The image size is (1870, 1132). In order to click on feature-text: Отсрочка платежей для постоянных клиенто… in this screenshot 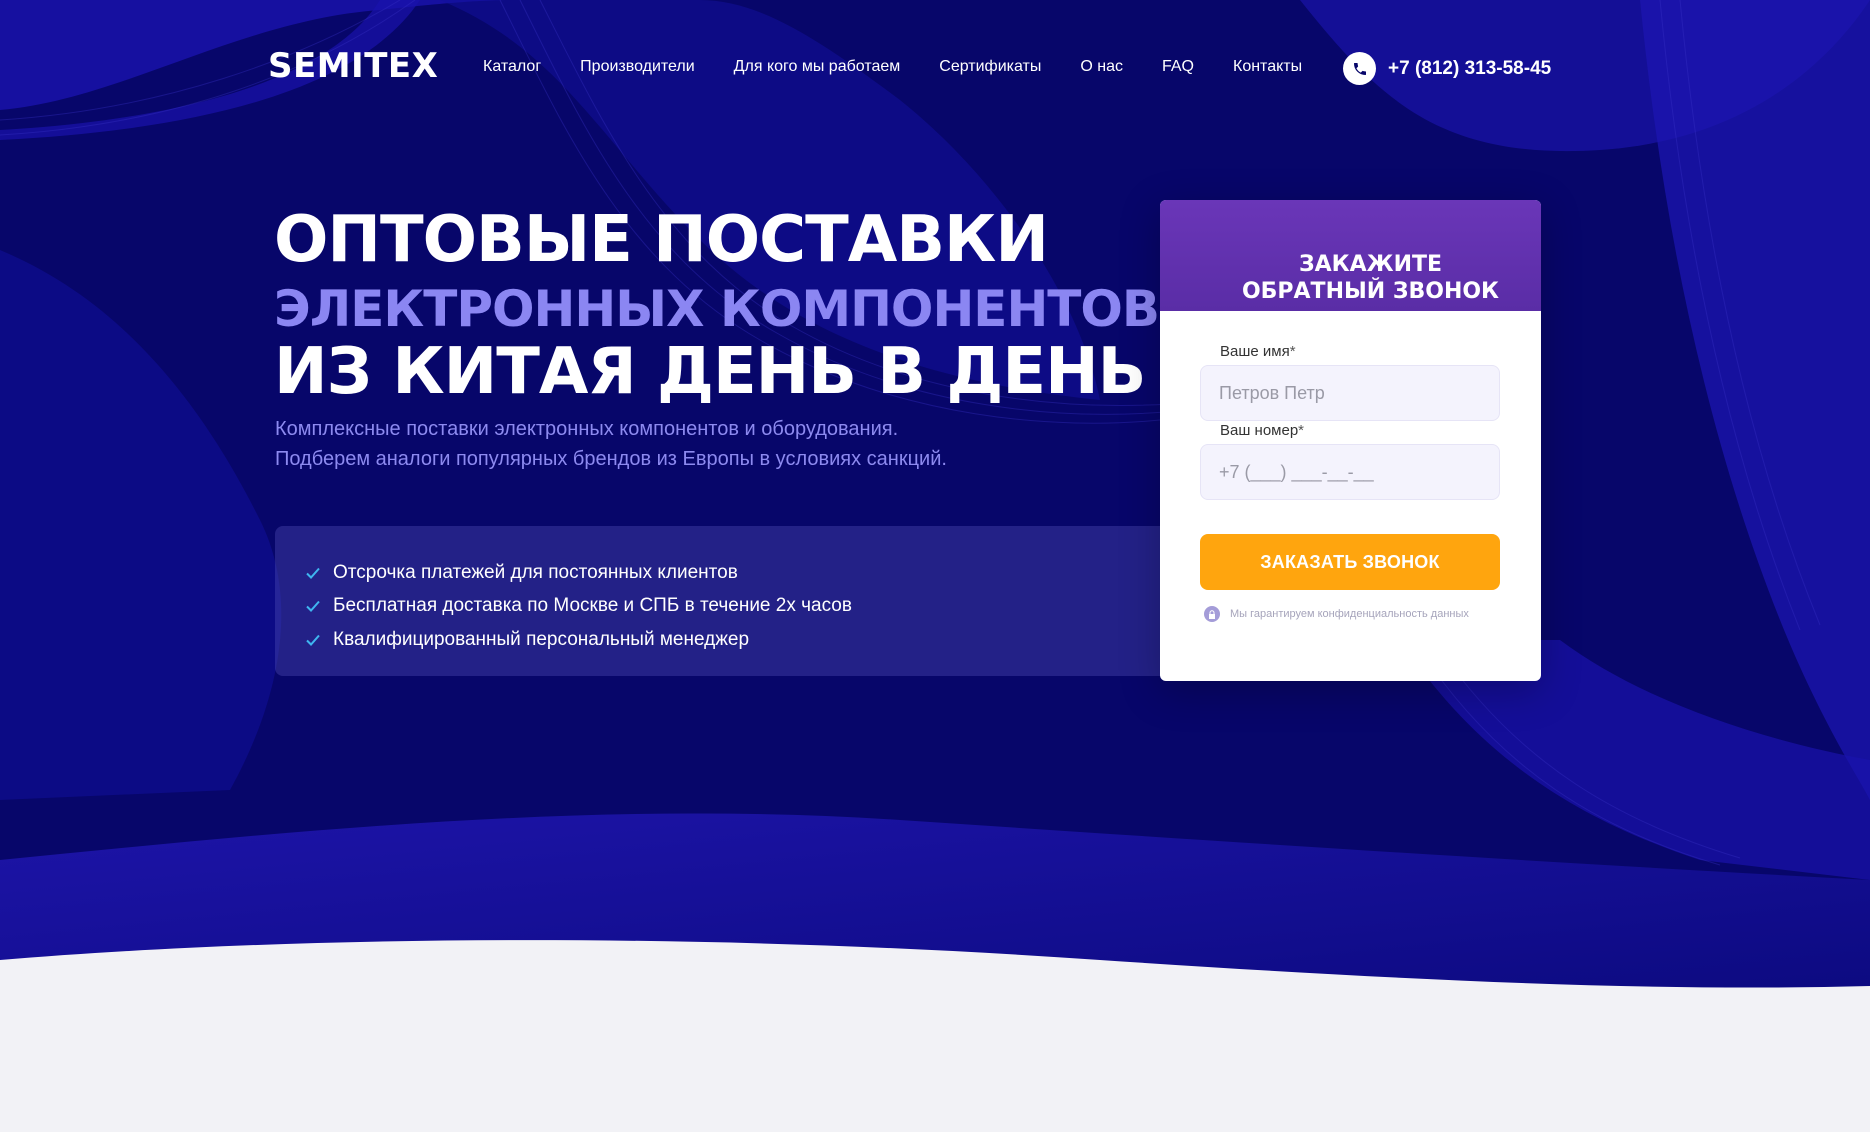, I will do `click(535, 572)`.